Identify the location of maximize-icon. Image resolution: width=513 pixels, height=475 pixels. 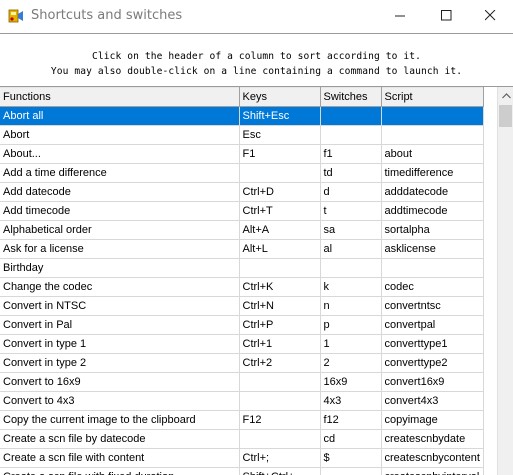
(445, 15).